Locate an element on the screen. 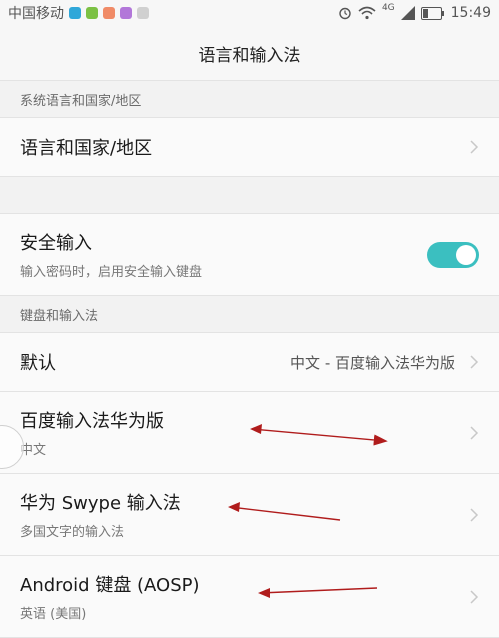 The height and width of the screenshot is (638, 499). keyboard-item-subtitle: 英语 (美国) is located at coordinates (53, 614).